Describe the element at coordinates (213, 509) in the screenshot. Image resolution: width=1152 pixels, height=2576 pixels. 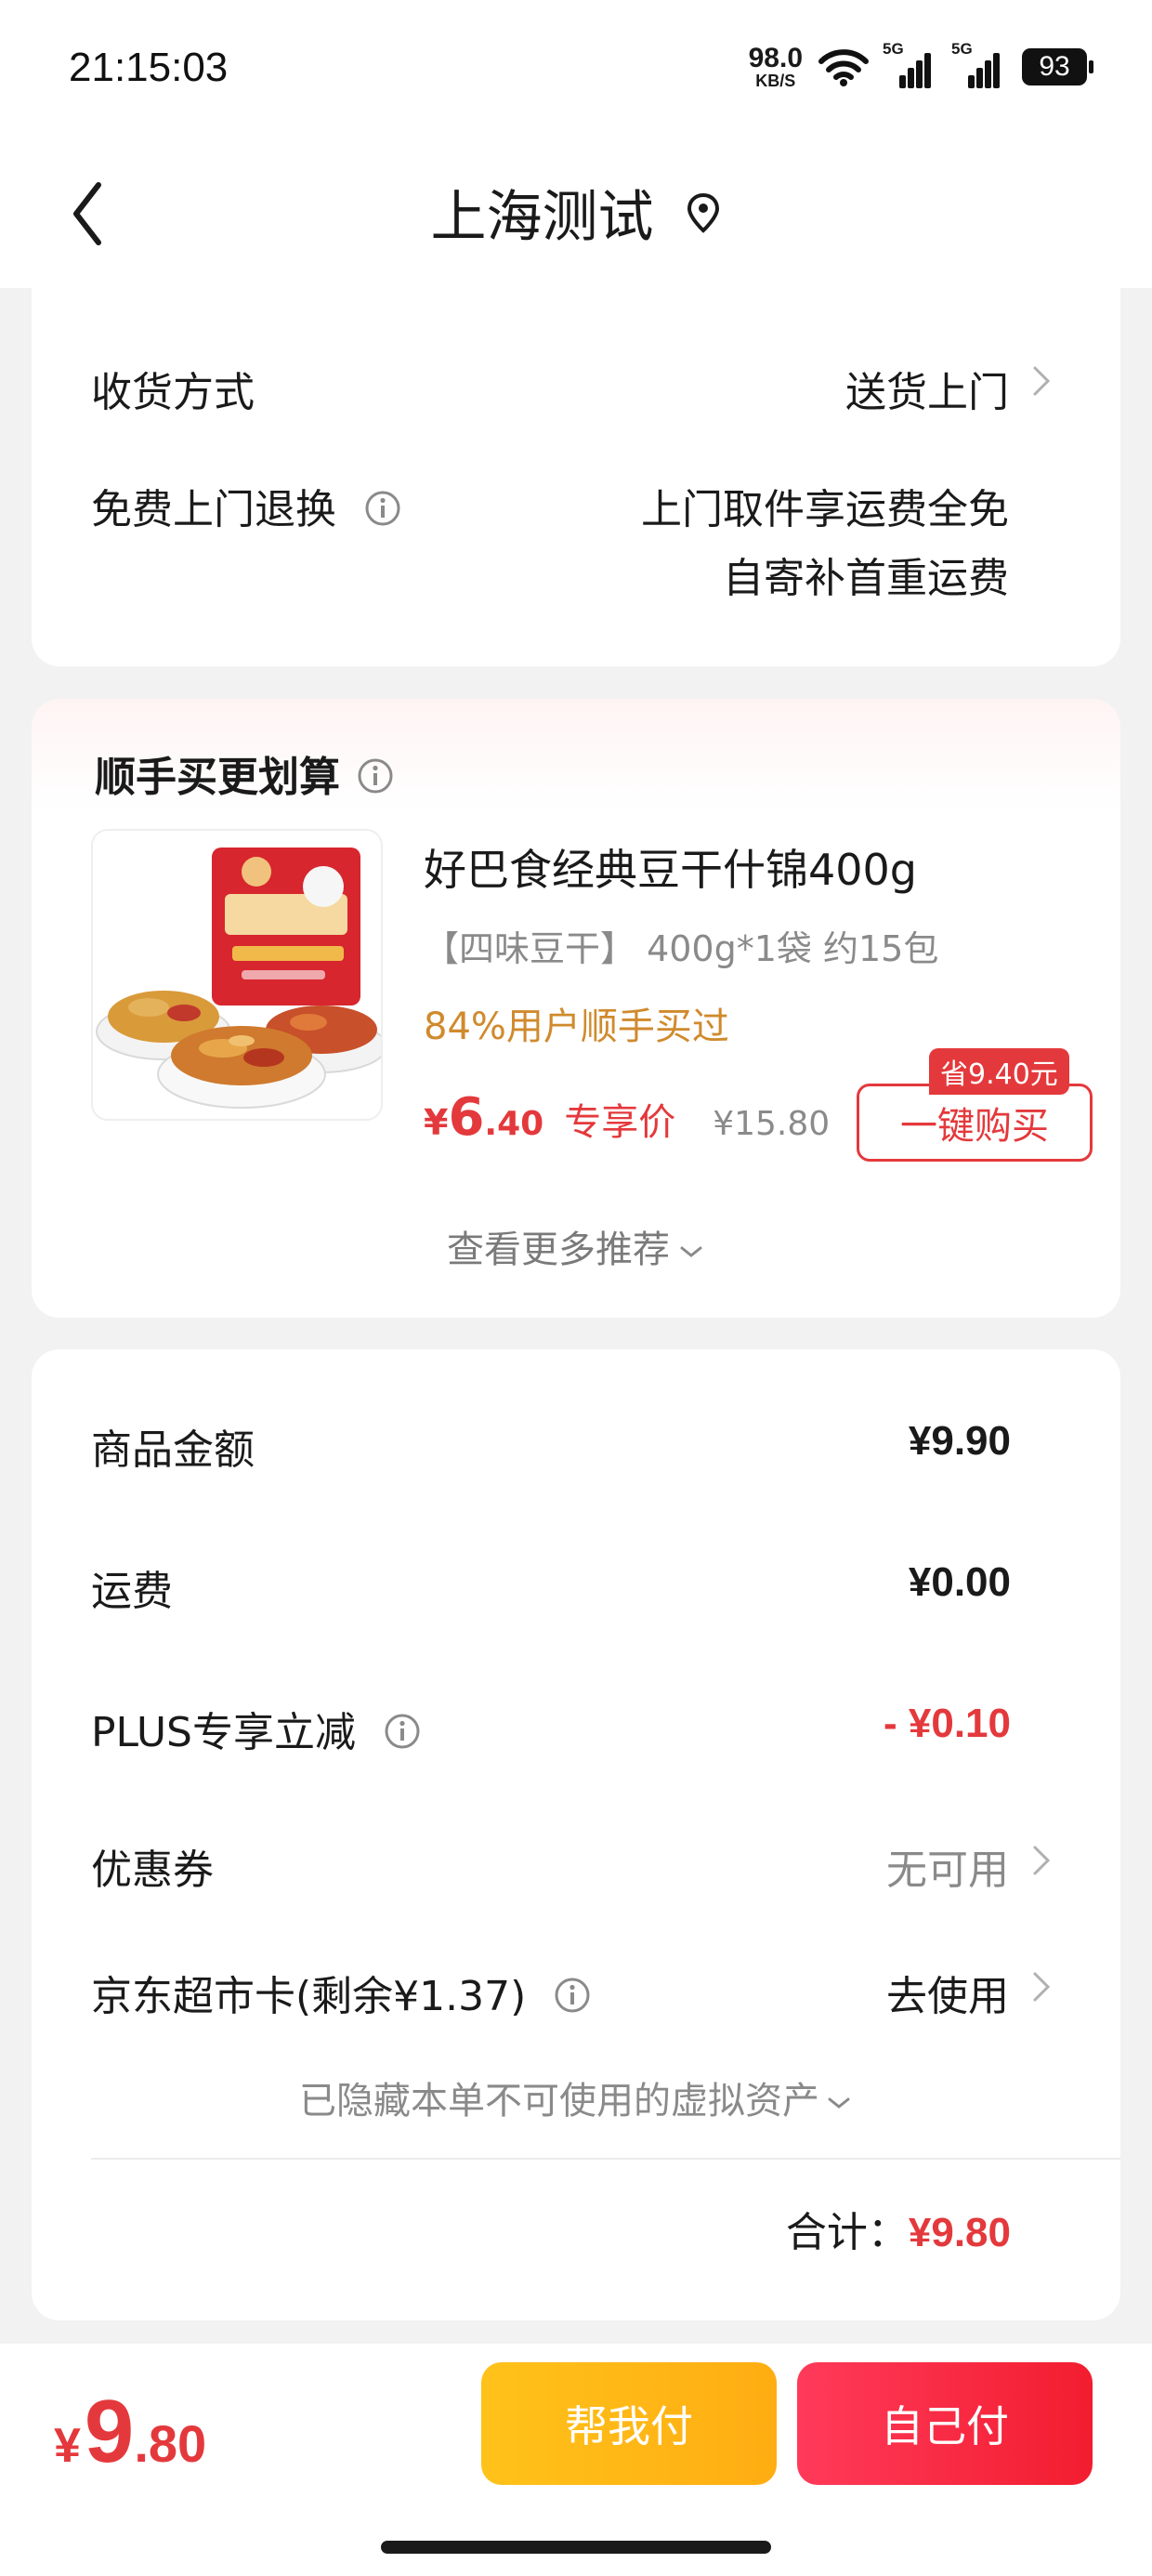
I see `free-return-label: 免费上门退换` at that location.